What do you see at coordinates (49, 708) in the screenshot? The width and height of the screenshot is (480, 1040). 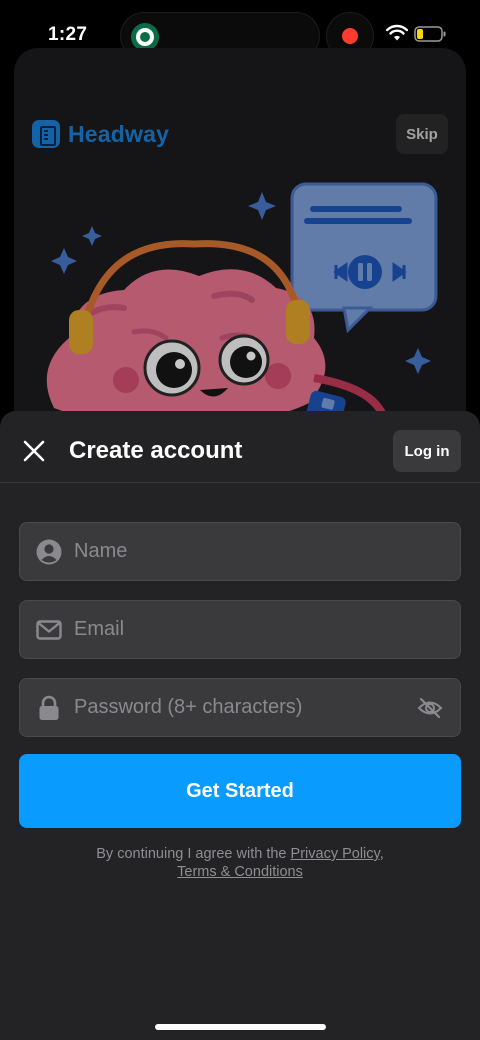 I see `lock-icon` at bounding box center [49, 708].